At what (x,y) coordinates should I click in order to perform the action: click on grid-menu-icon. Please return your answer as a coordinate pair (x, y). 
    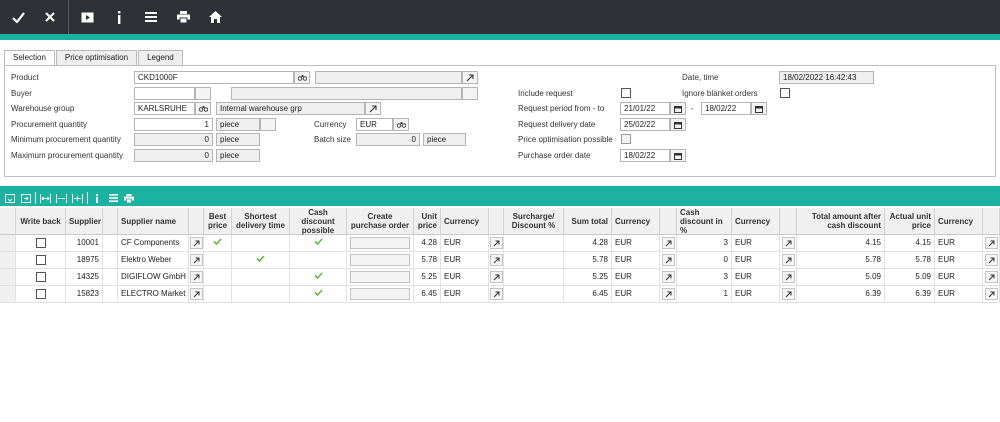
    Looking at the image, I should click on (113, 198).